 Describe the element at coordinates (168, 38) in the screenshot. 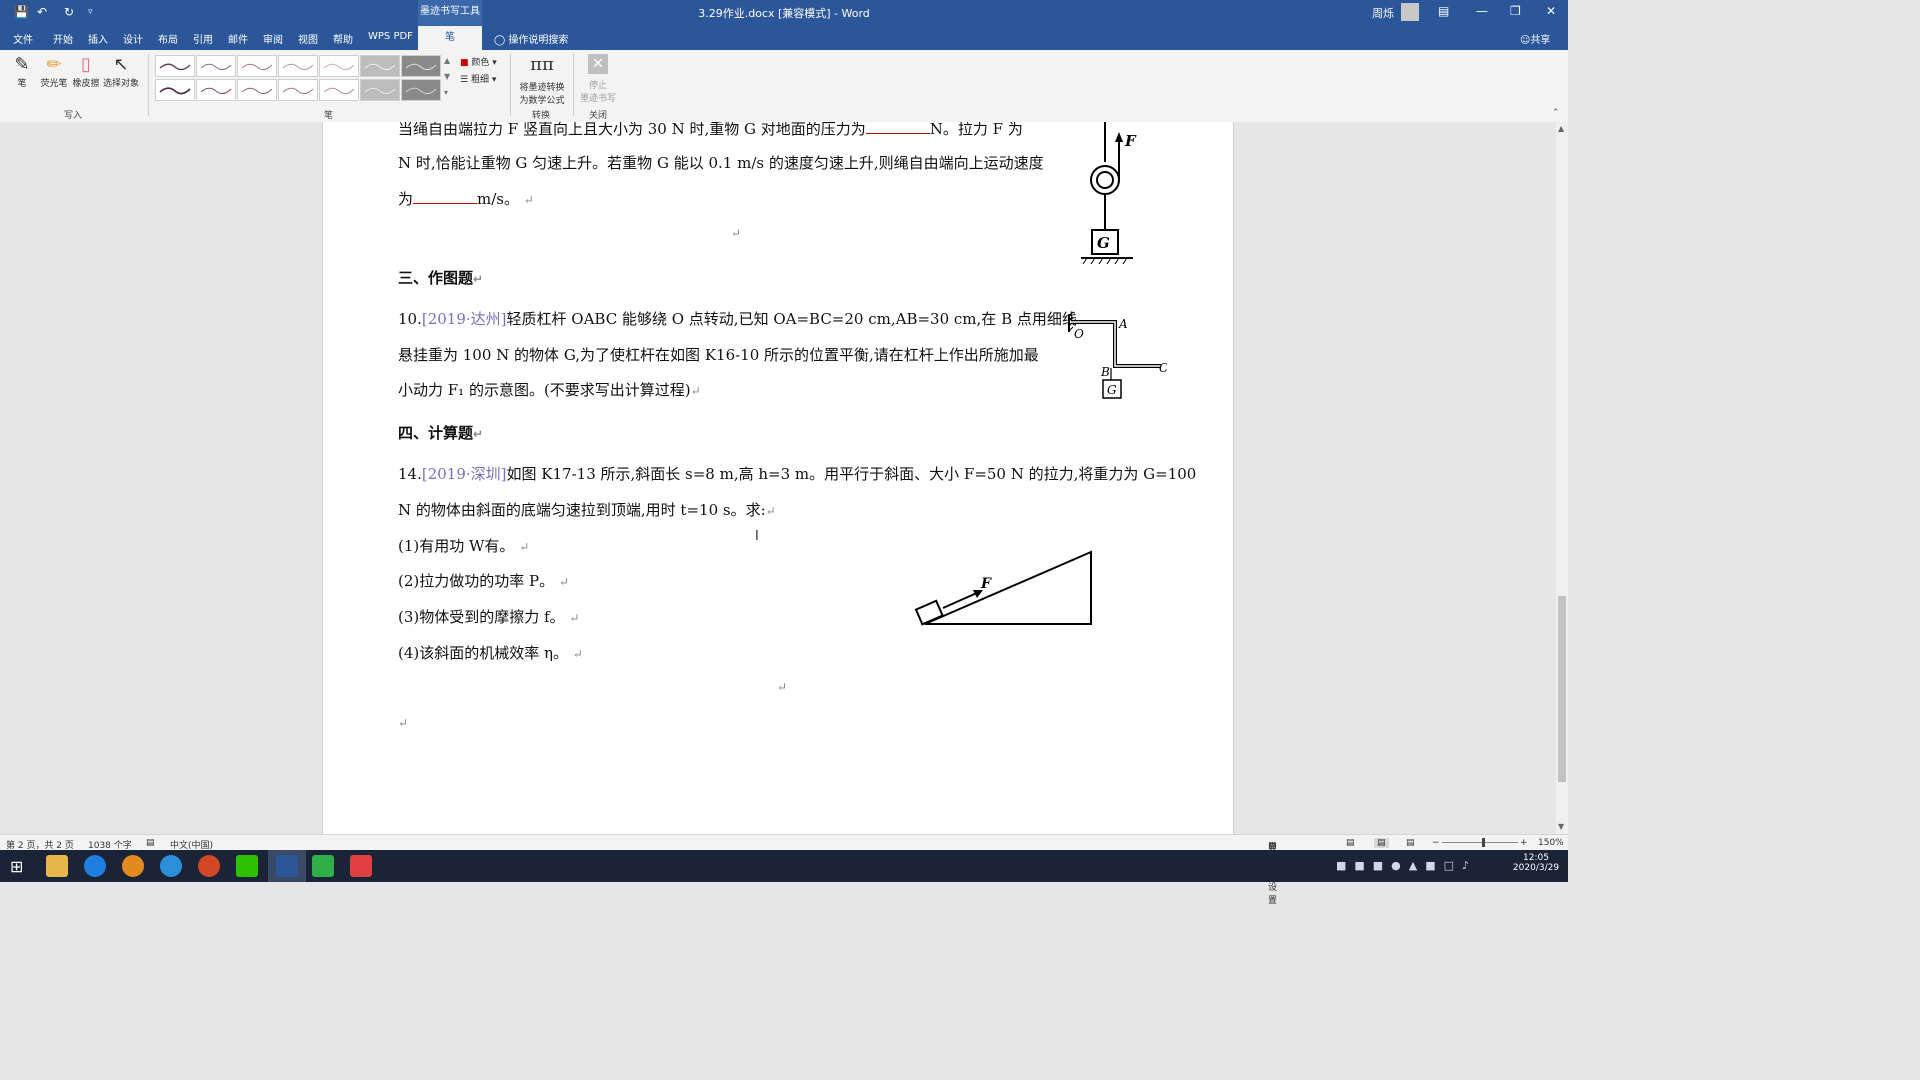

I see `tab-layout: 布局` at that location.